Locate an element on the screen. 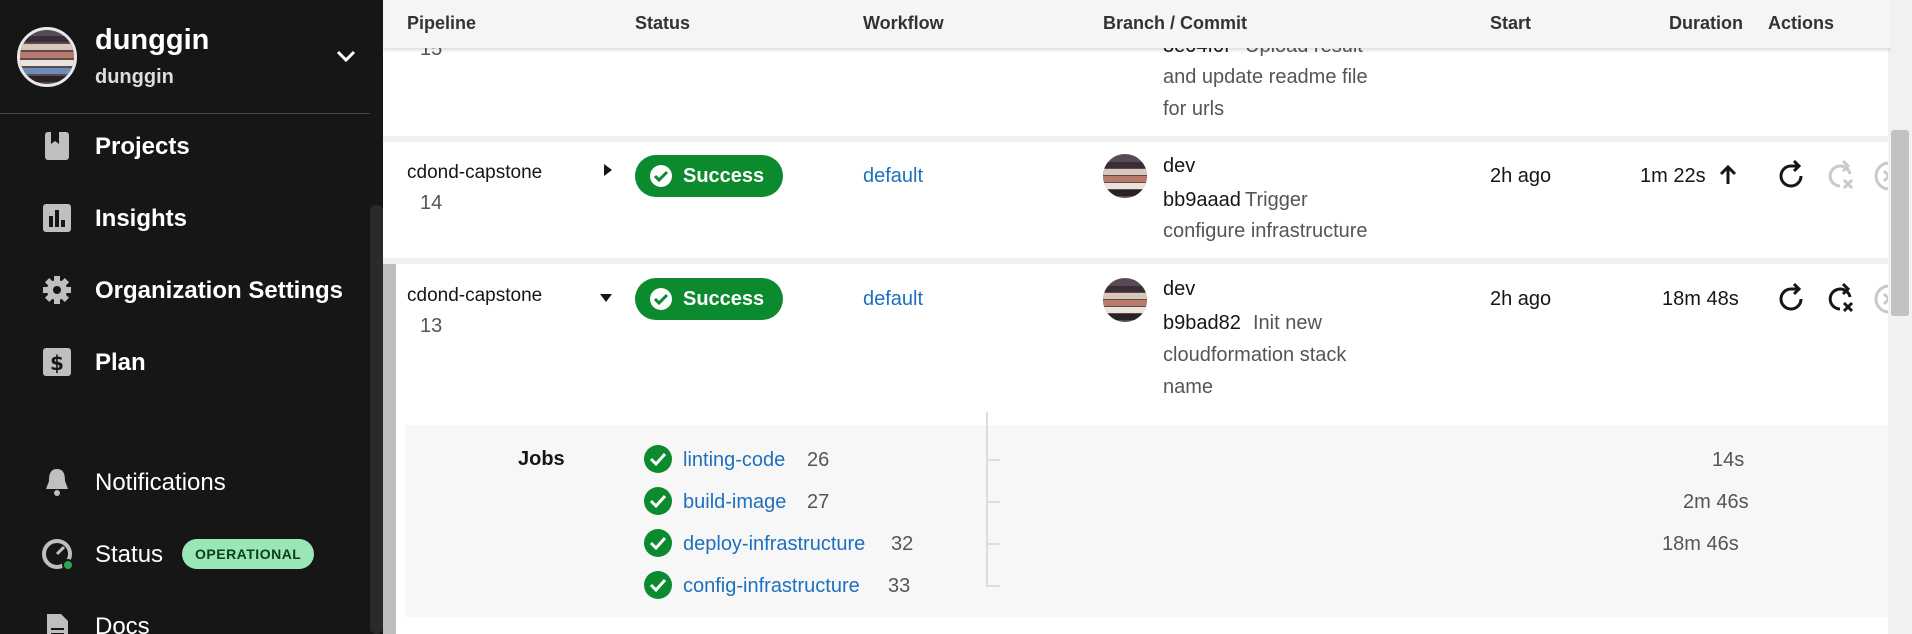  gauge-icon is located at coordinates (58, 554).